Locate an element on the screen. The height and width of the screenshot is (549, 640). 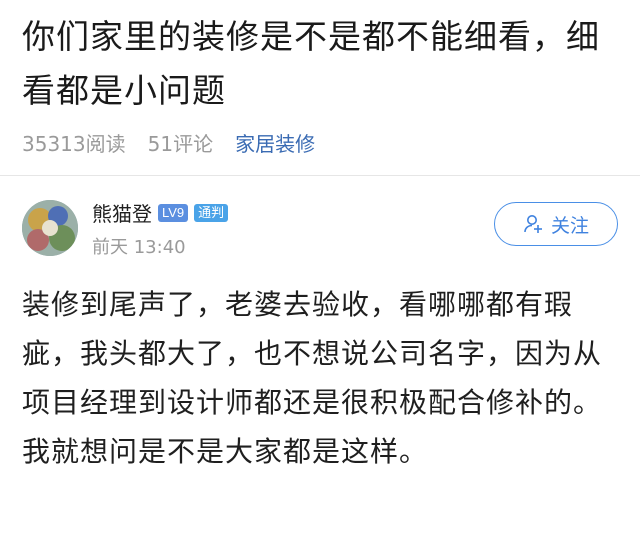
follow-label: 关注 is located at coordinates (569, 225).